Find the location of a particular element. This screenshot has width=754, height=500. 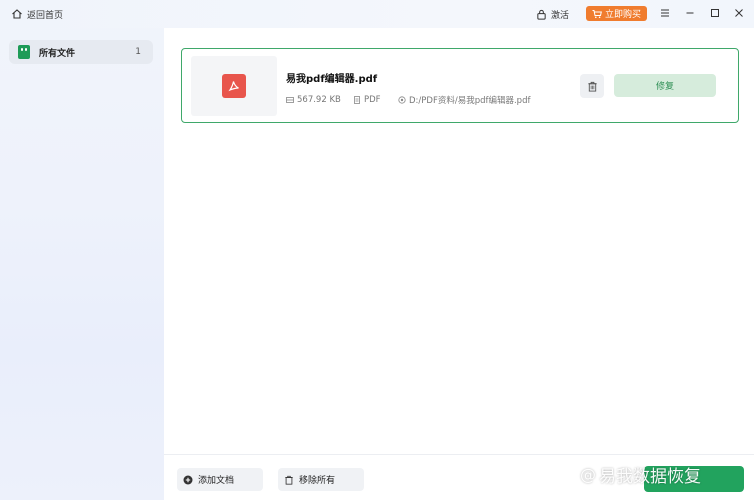

add-document-button: 添加文档 is located at coordinates (220, 479).